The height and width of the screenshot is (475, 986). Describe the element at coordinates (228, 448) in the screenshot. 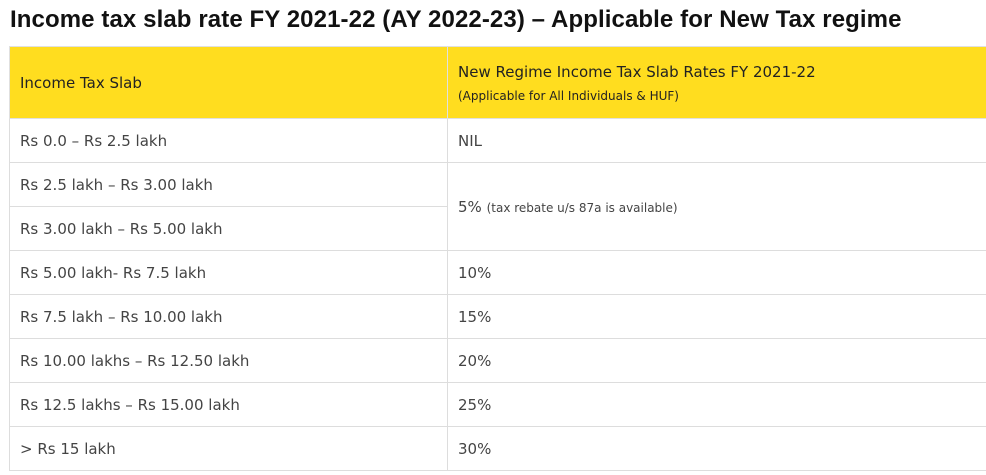

I see `slab-cell: > Rs 15 lakh` at that location.